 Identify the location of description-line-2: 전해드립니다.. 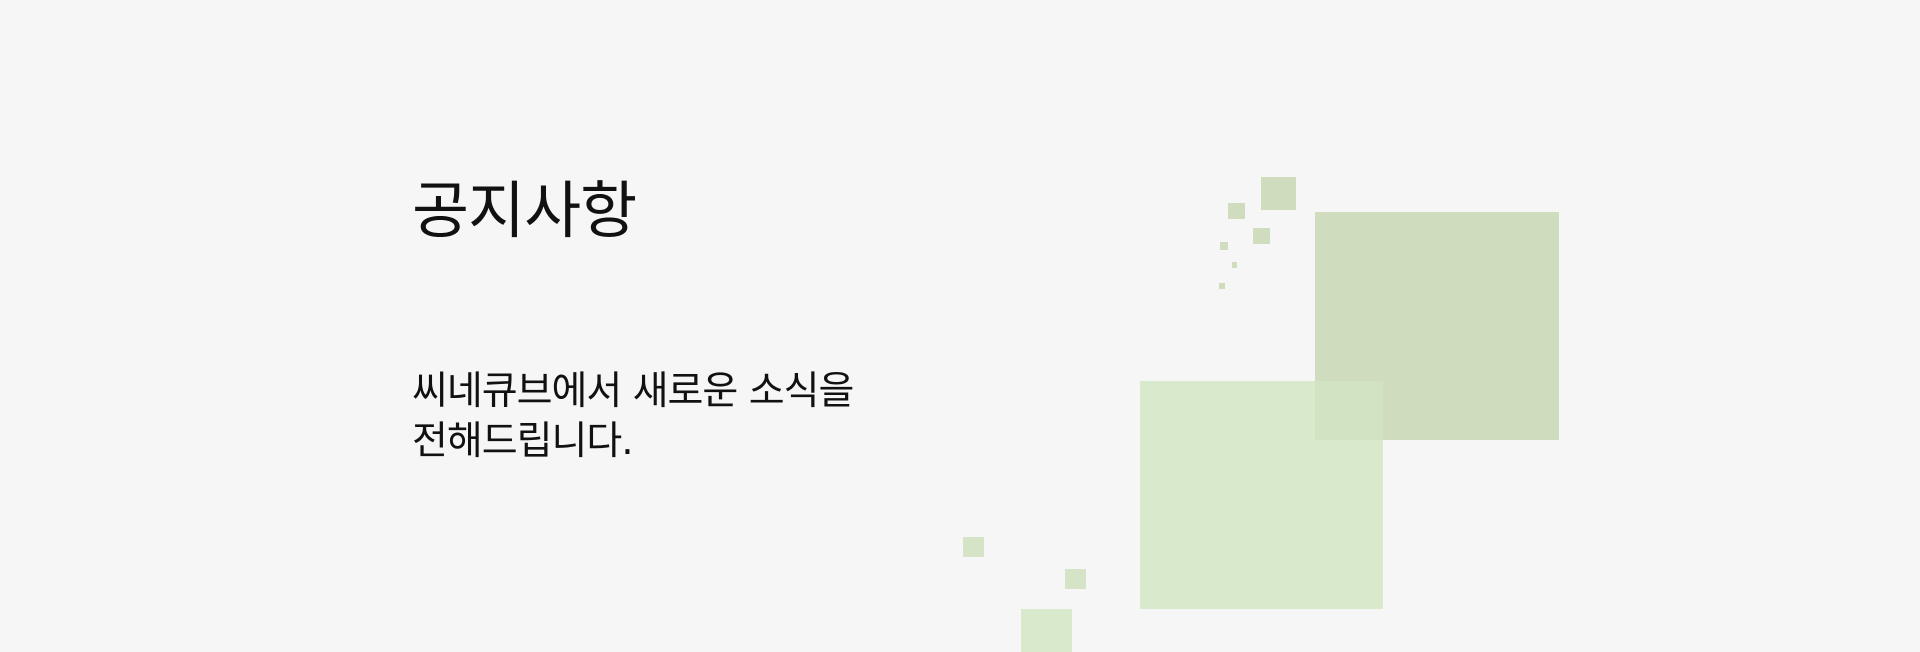
(523, 441).